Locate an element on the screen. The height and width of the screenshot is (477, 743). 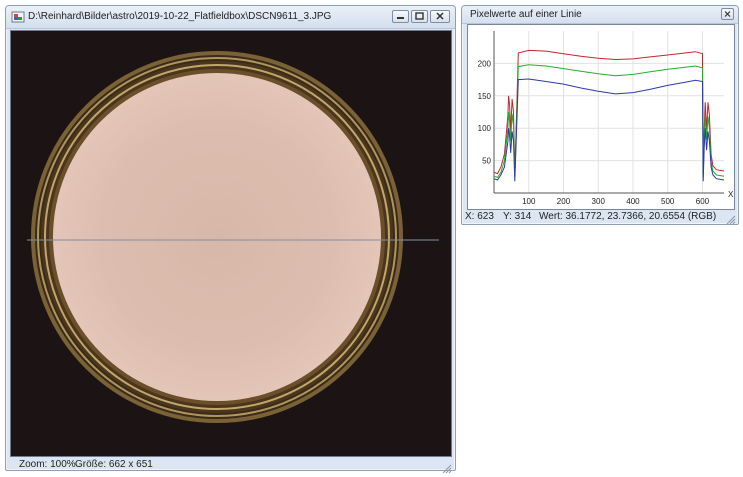
maximize-button is located at coordinates (419, 16).